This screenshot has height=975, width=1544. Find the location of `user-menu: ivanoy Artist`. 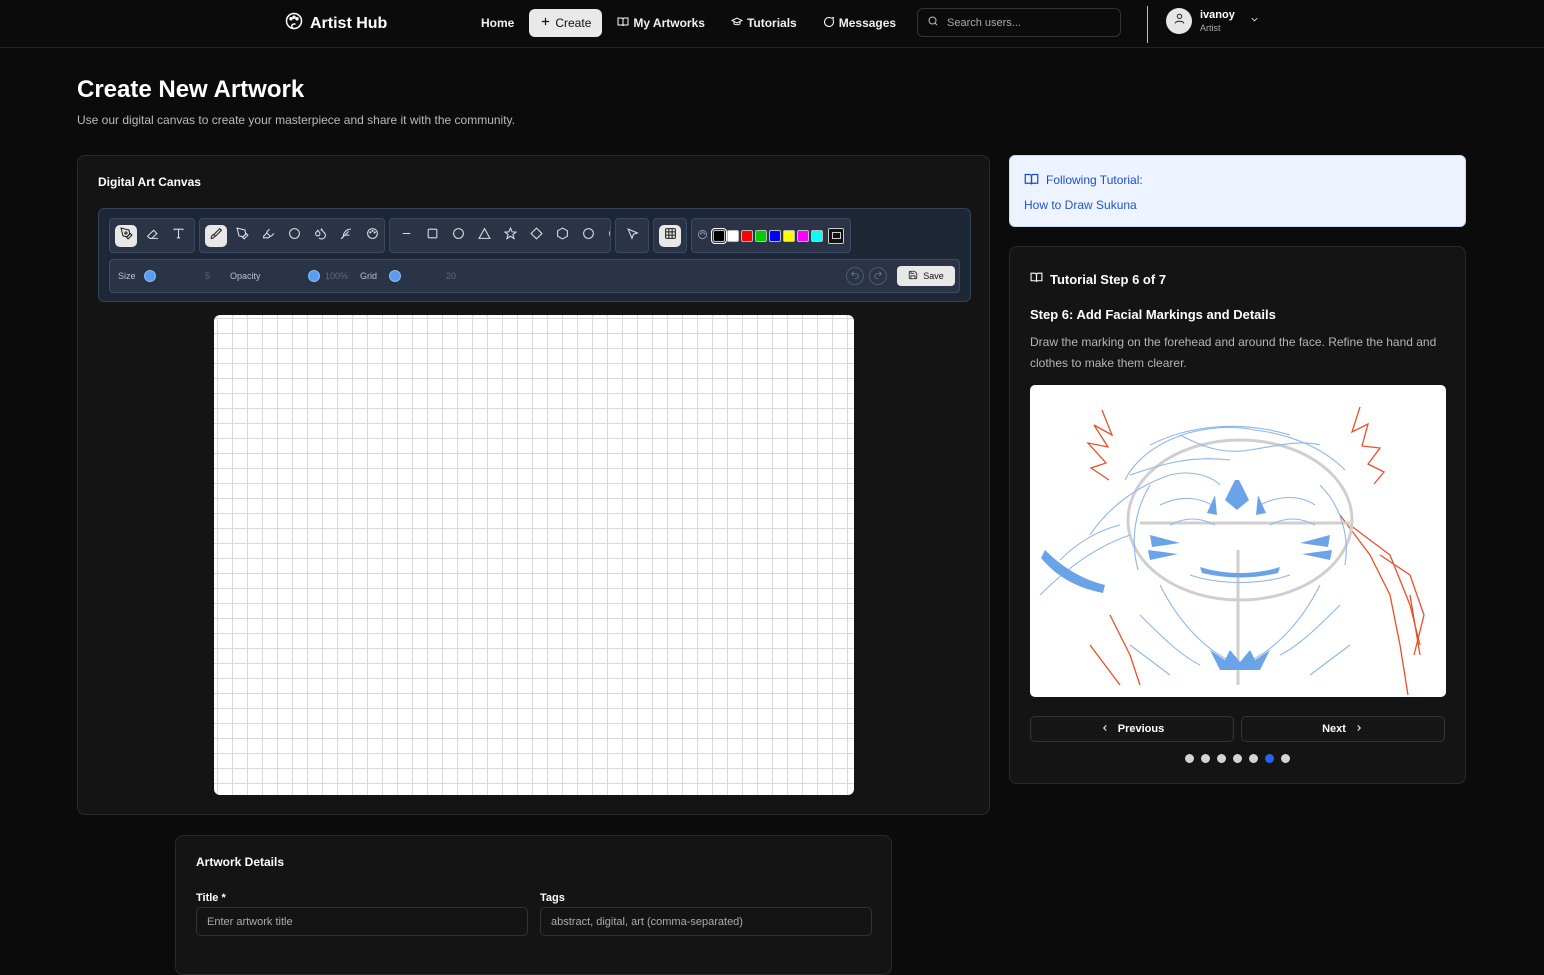

user-menu: ivanoy Artist is located at coordinates (1213, 21).